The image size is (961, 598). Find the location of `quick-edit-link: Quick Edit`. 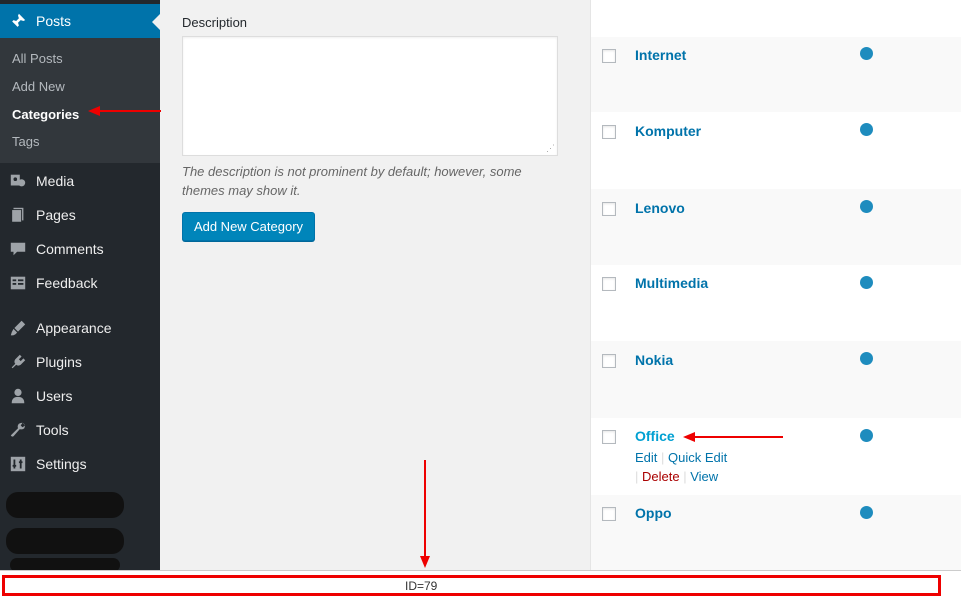

quick-edit-link: Quick Edit is located at coordinates (697, 457).